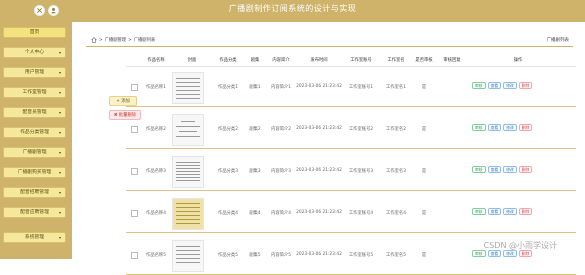 Image resolution: width=585 pixels, height=275 pixels. Describe the element at coordinates (558, 40) in the screenshot. I see `page-title: 广播剧列表` at that location.